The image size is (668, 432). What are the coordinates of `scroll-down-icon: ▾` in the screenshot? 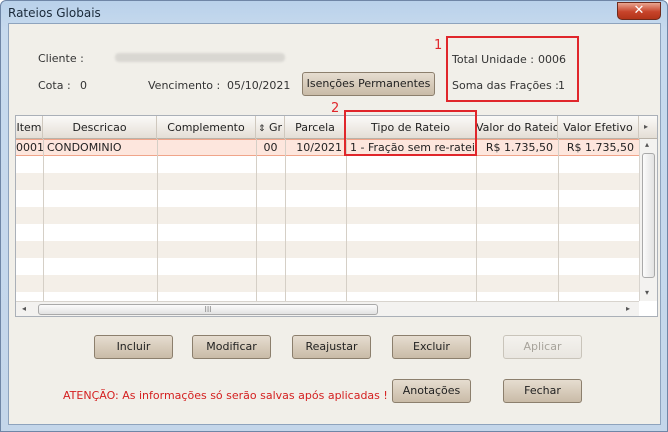 It's located at (647, 292).